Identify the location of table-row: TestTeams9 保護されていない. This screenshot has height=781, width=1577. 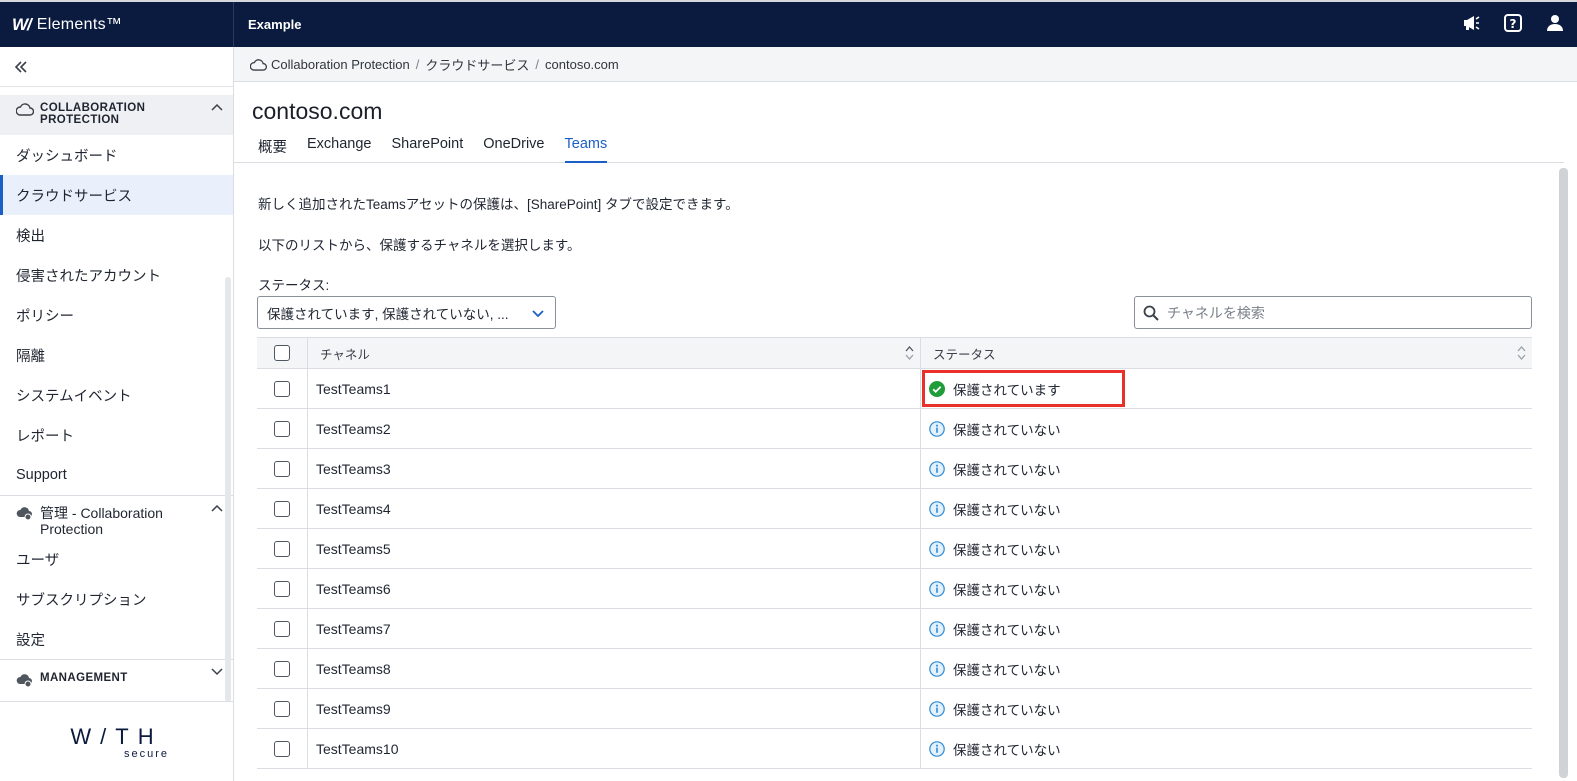
(894, 709).